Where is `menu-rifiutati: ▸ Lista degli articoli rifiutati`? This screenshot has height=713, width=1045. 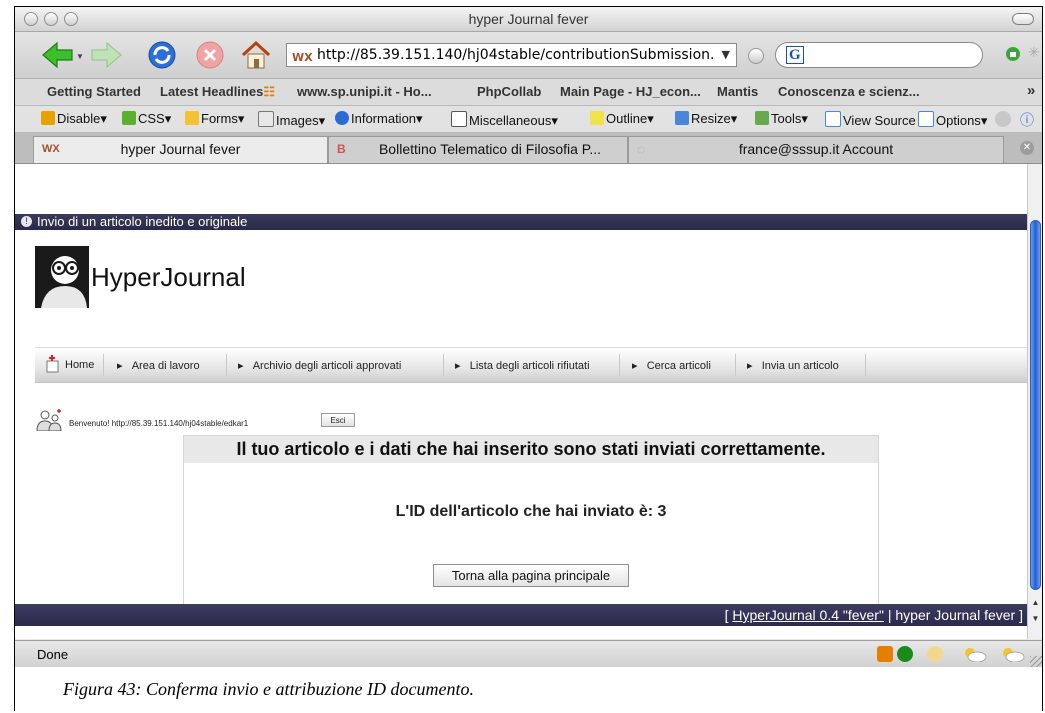 menu-rifiutati: ▸ Lista degli articoli rifiutati is located at coordinates (522, 365).